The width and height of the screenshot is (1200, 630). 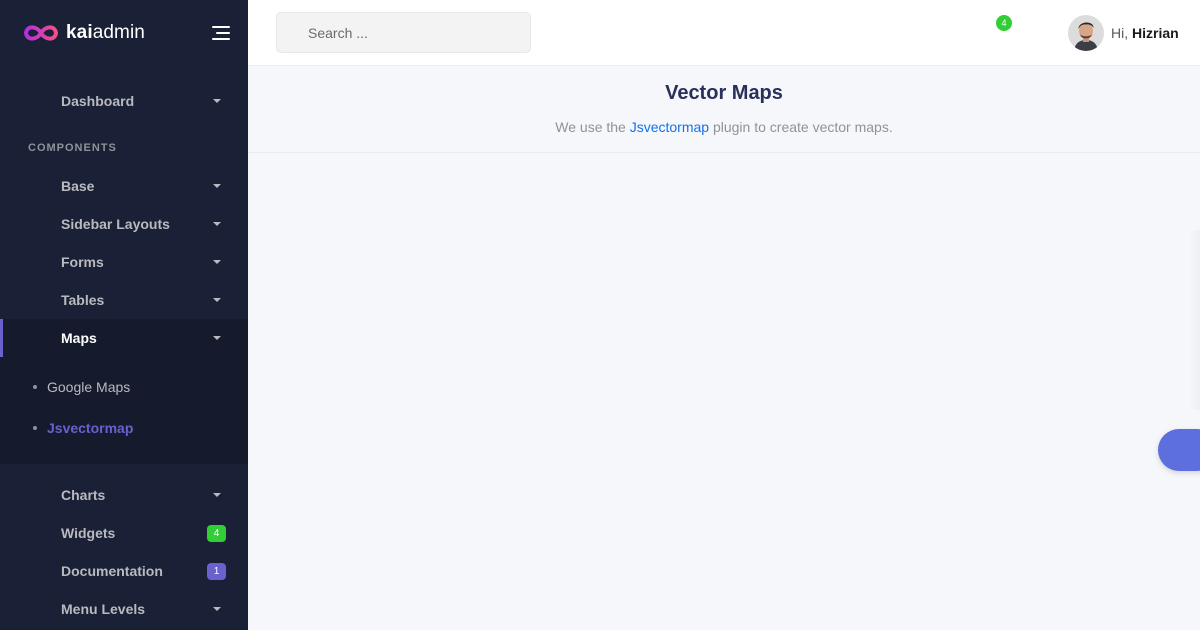 I want to click on search-input, so click(x=403, y=32).